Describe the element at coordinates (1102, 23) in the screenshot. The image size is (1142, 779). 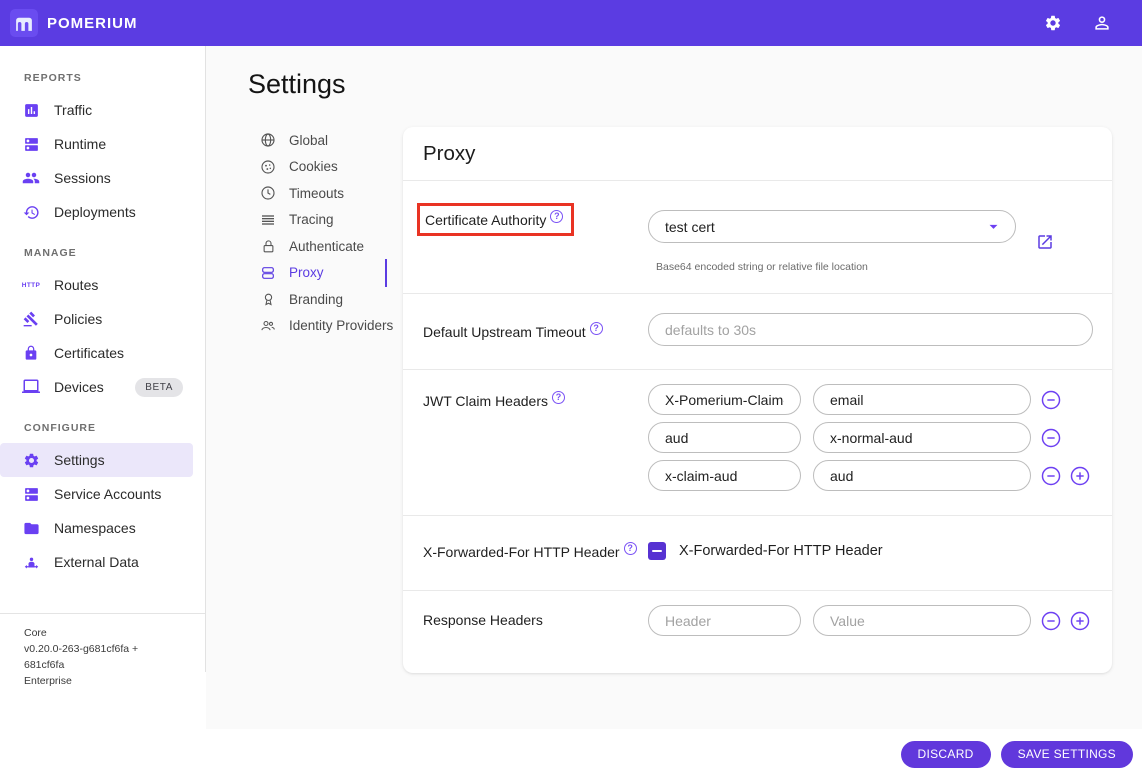
I see `account-icon` at that location.